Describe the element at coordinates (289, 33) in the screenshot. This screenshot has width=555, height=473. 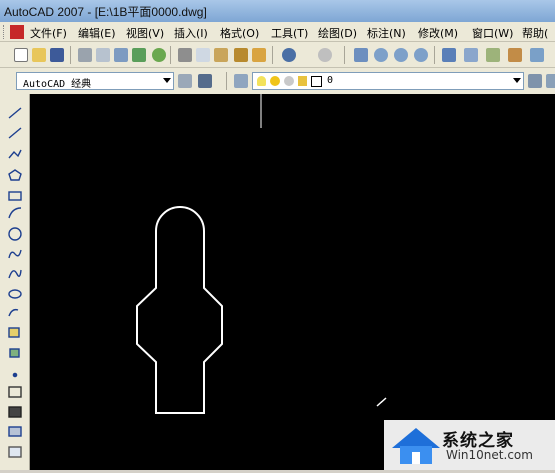
I see `menu-tools: 工具(T)` at that location.